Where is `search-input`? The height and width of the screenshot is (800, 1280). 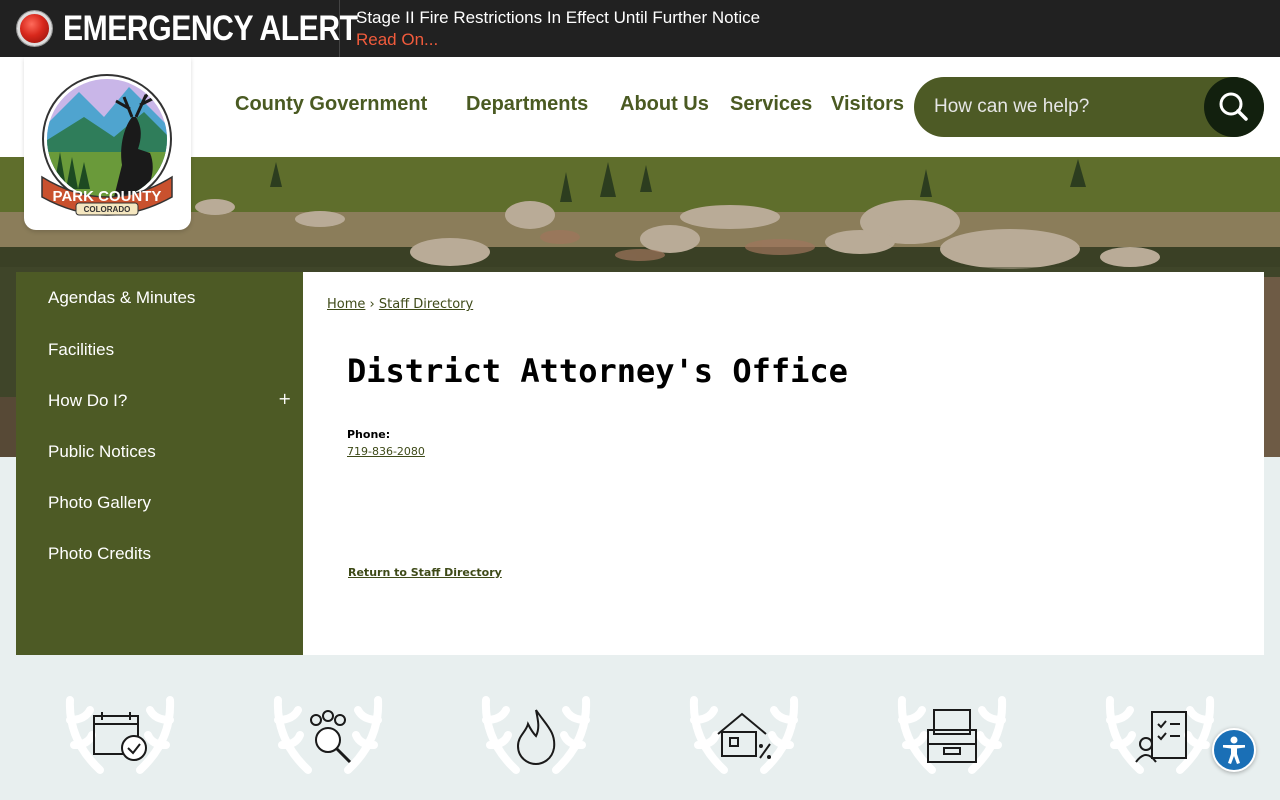
search-input is located at coordinates (1064, 107).